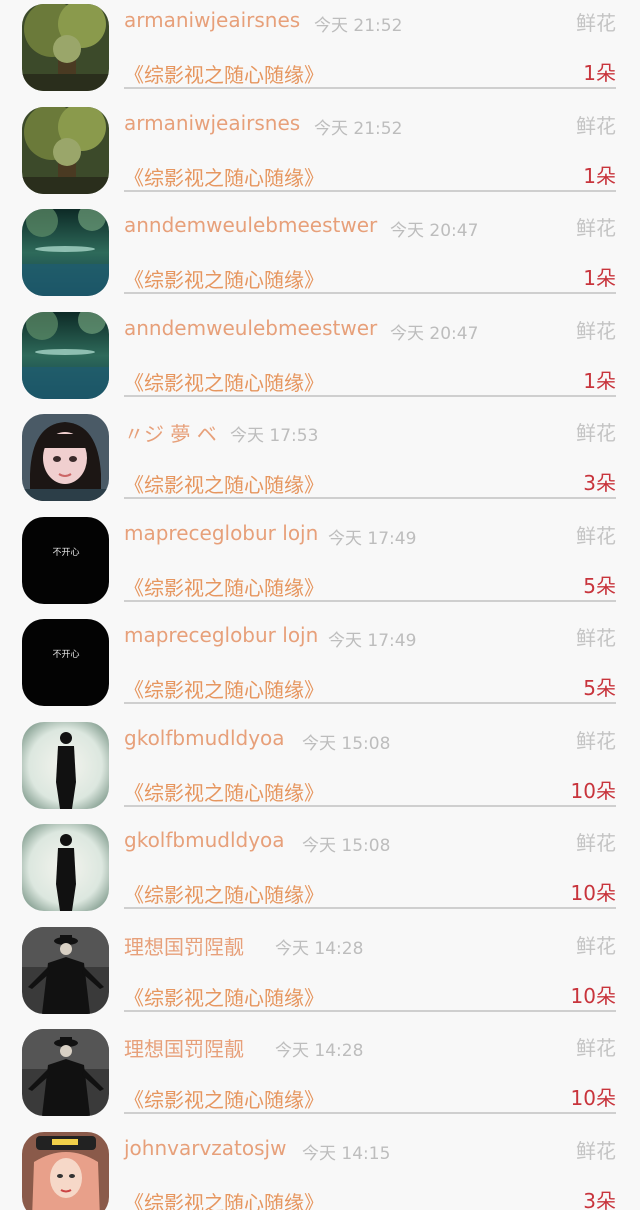 The height and width of the screenshot is (1210, 640). I want to click on pink-hair-avatar-image, so click(65, 1171).